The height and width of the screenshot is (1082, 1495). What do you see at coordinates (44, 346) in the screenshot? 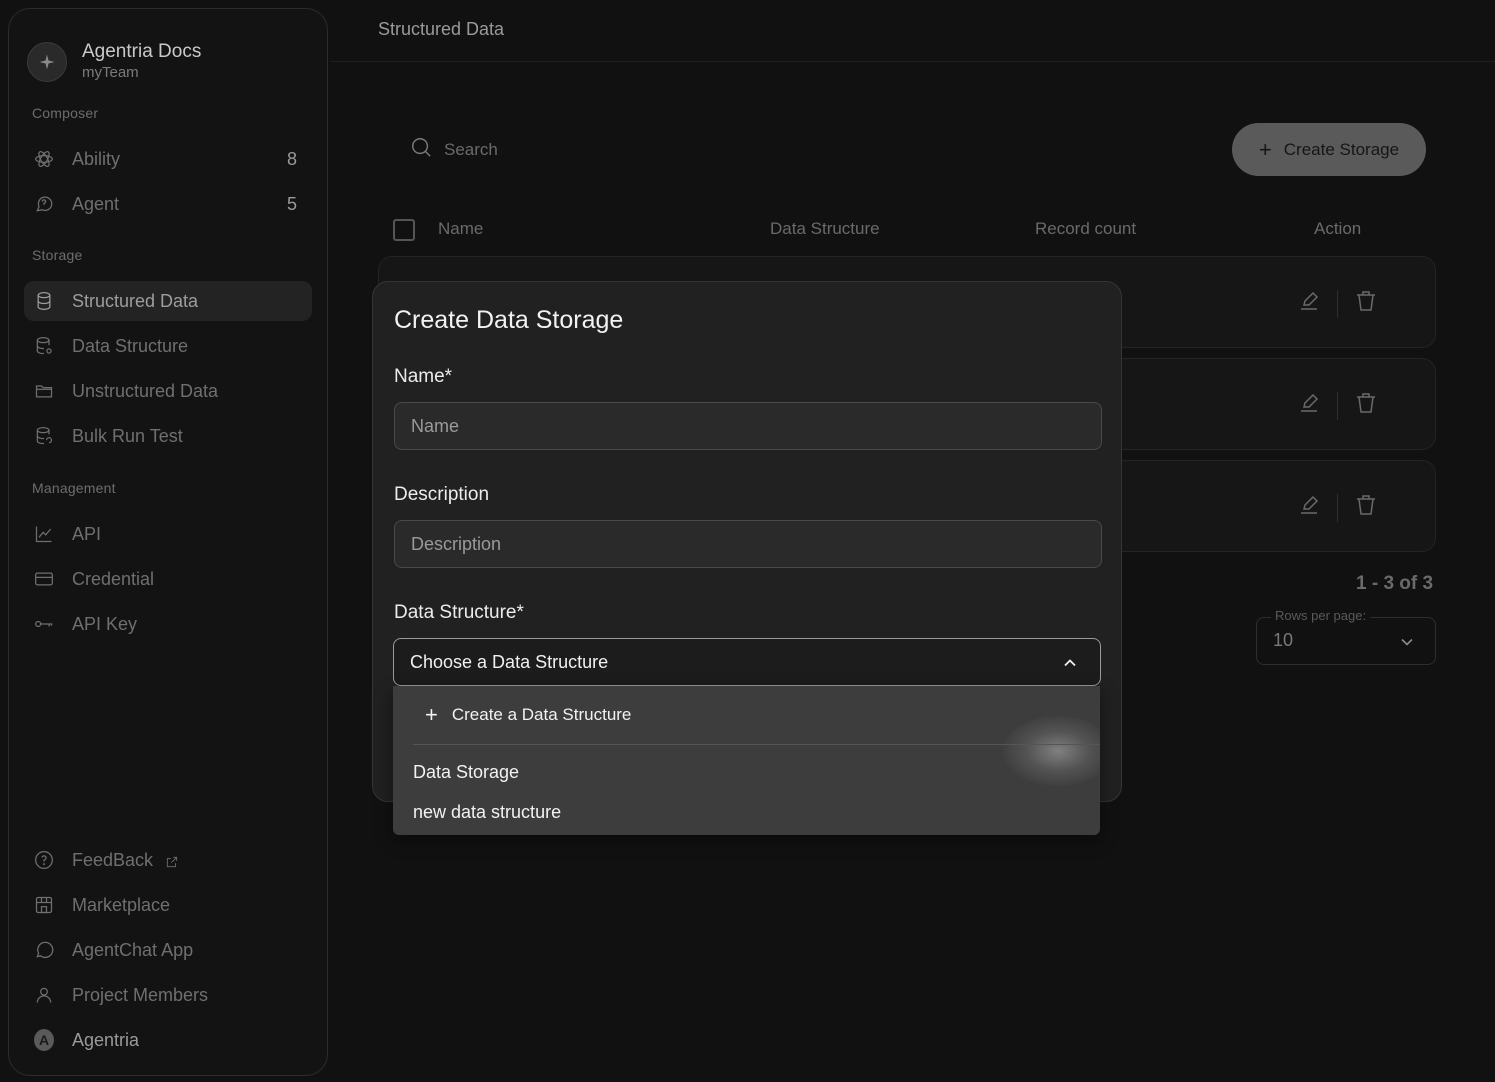
I see `database-settings-icon` at bounding box center [44, 346].